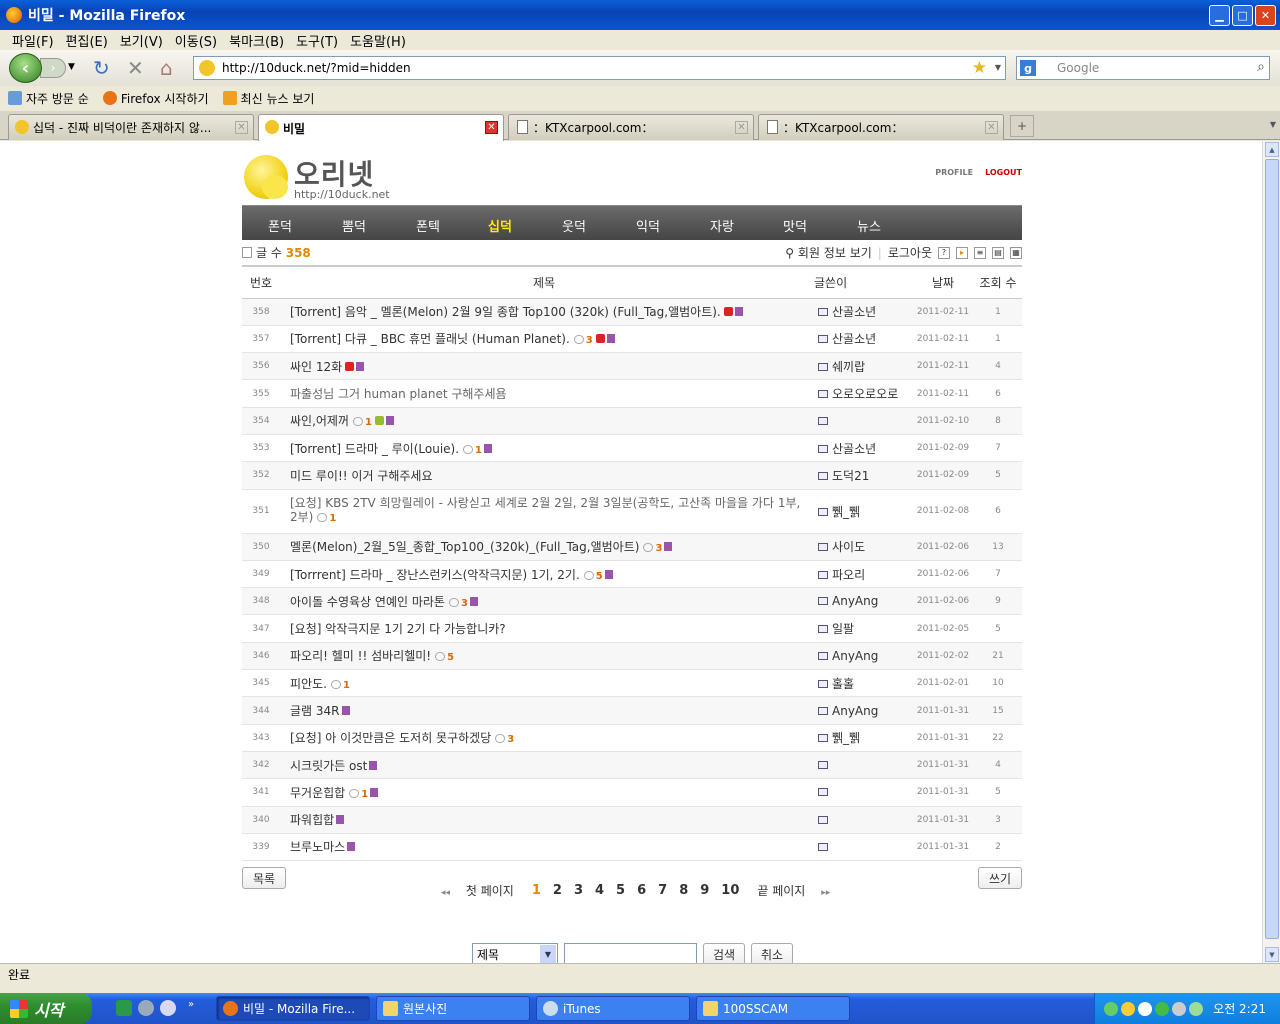  I want to click on list-view-icon: ≡, so click(980, 252).